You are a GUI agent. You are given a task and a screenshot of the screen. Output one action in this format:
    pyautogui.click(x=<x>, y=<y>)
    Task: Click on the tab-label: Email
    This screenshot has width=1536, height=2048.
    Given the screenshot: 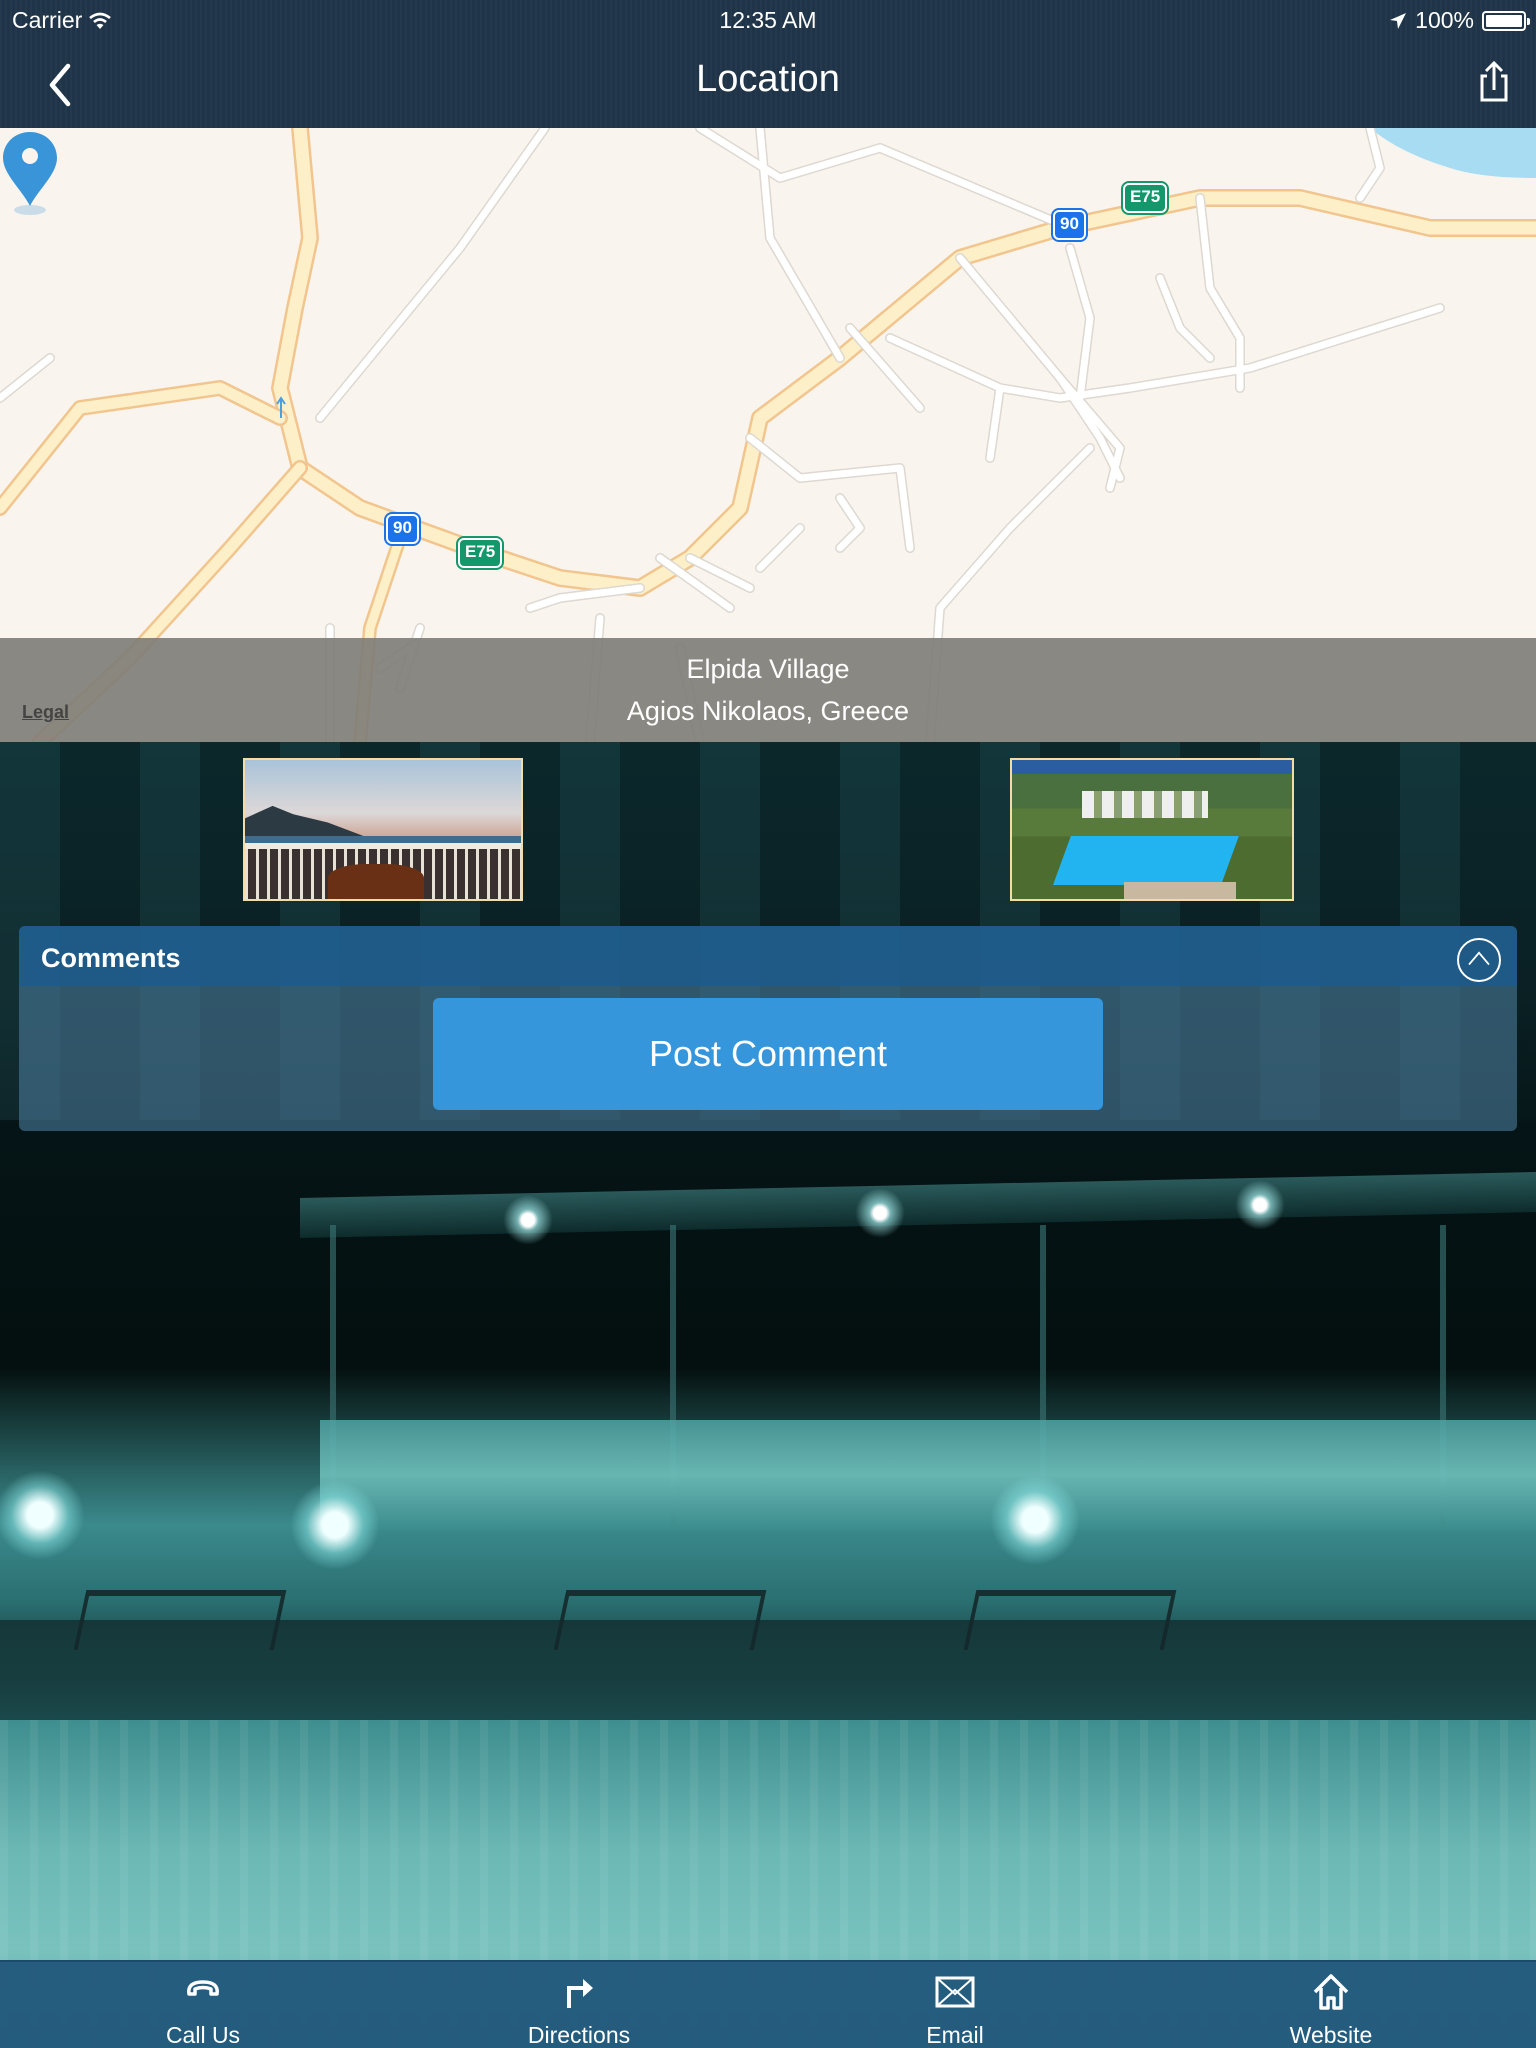 What is the action you would take?
    pyautogui.click(x=955, y=2035)
    